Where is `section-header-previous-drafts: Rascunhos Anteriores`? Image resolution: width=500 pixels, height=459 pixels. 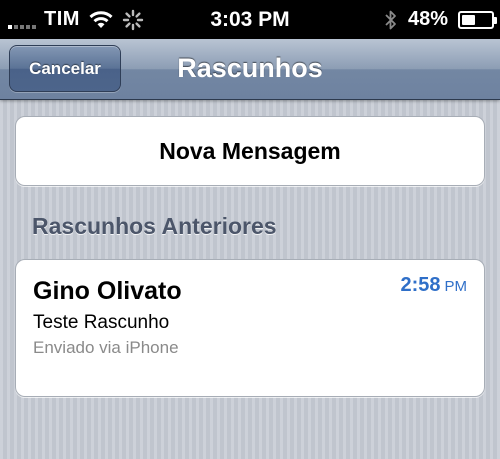 section-header-previous-drafts: Rascunhos Anteriores is located at coordinates (154, 226).